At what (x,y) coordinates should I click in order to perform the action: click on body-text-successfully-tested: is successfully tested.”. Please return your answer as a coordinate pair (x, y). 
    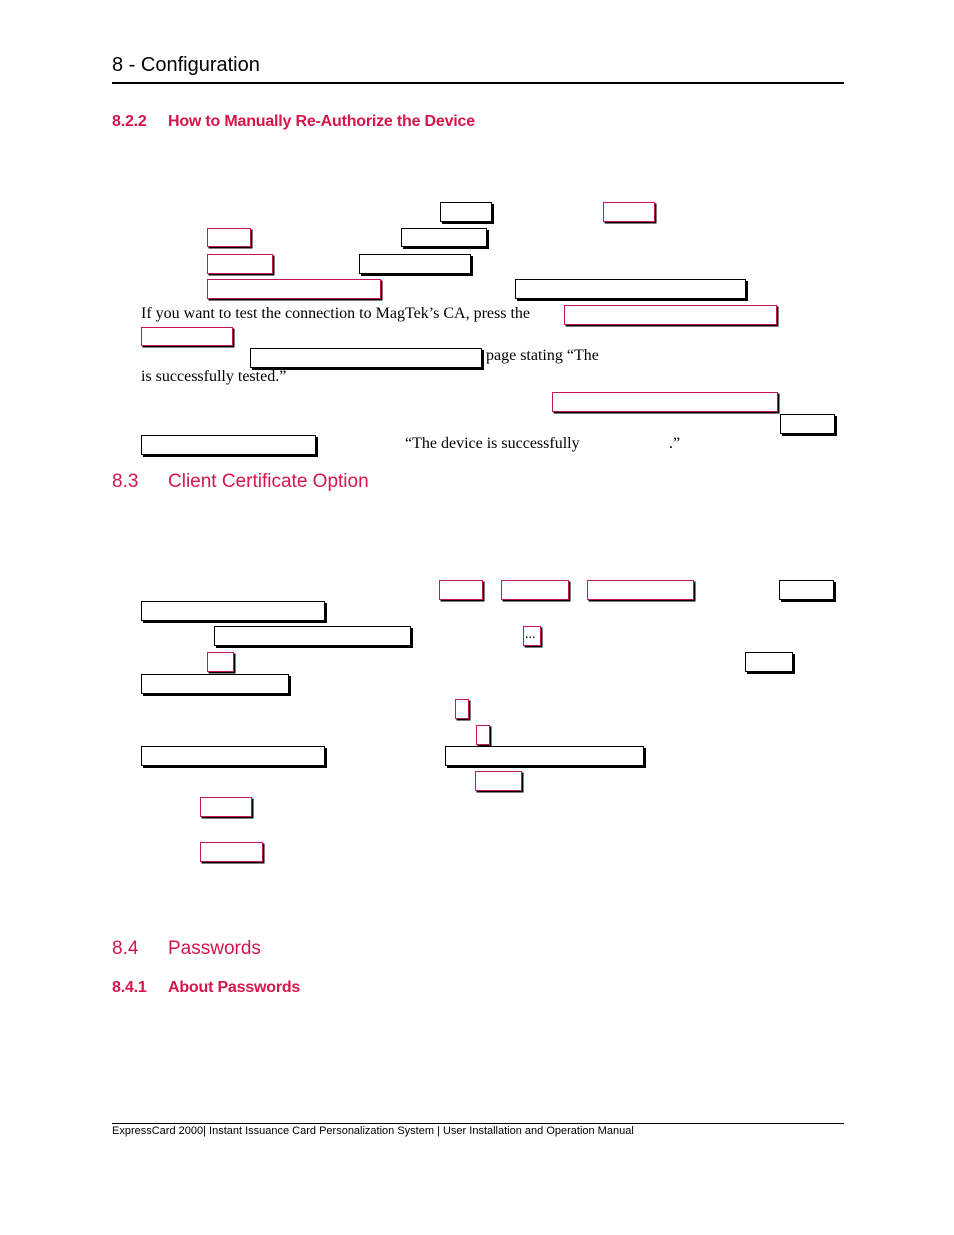
    Looking at the image, I should click on (214, 376).